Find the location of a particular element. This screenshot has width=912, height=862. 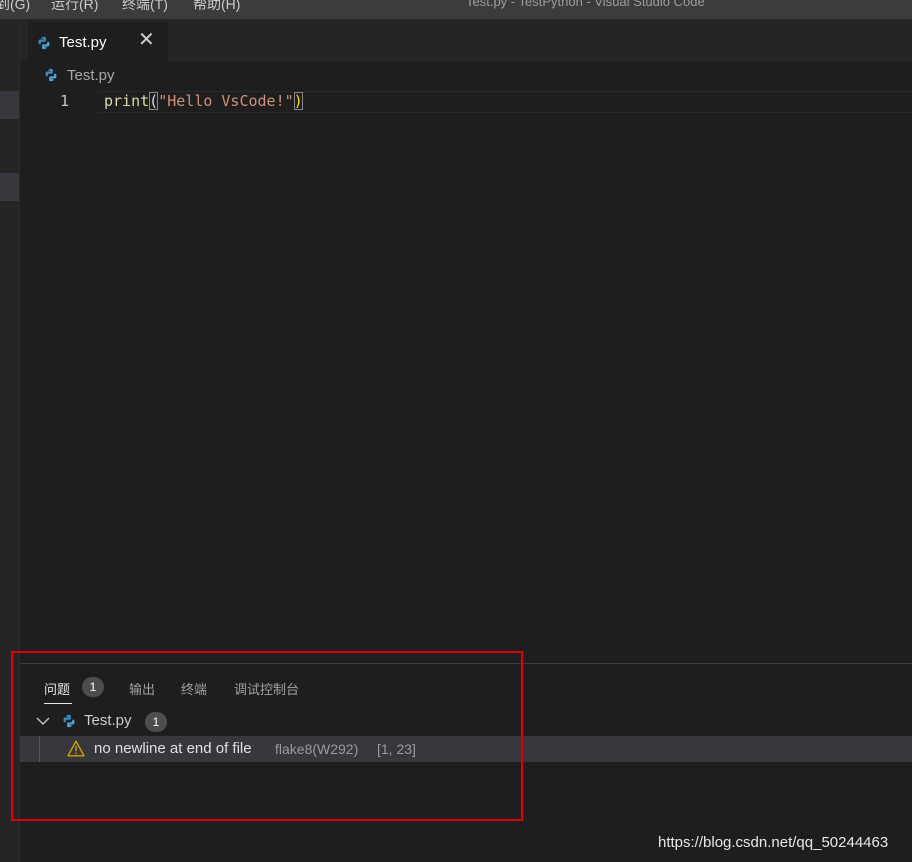

tab-test-py: Test.py ✕ is located at coordinates (98, 42).